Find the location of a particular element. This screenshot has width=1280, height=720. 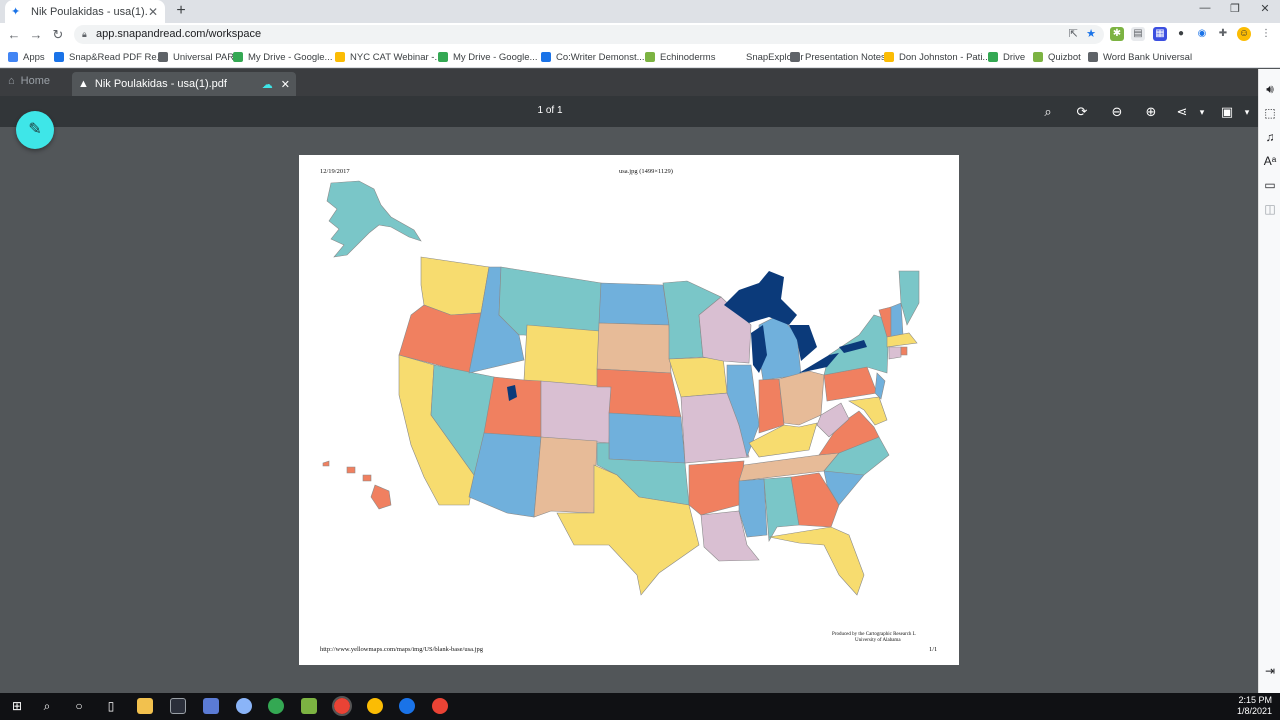

credit-line-2: University of Alabama is located at coordinates (878, 640).